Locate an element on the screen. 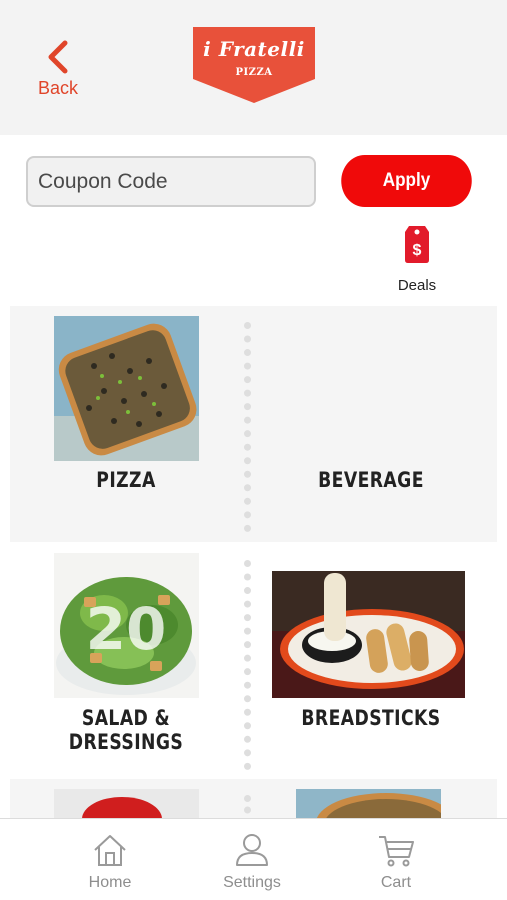 The image size is (507, 900). deals-button: $ Deals is located at coordinates (417, 258).